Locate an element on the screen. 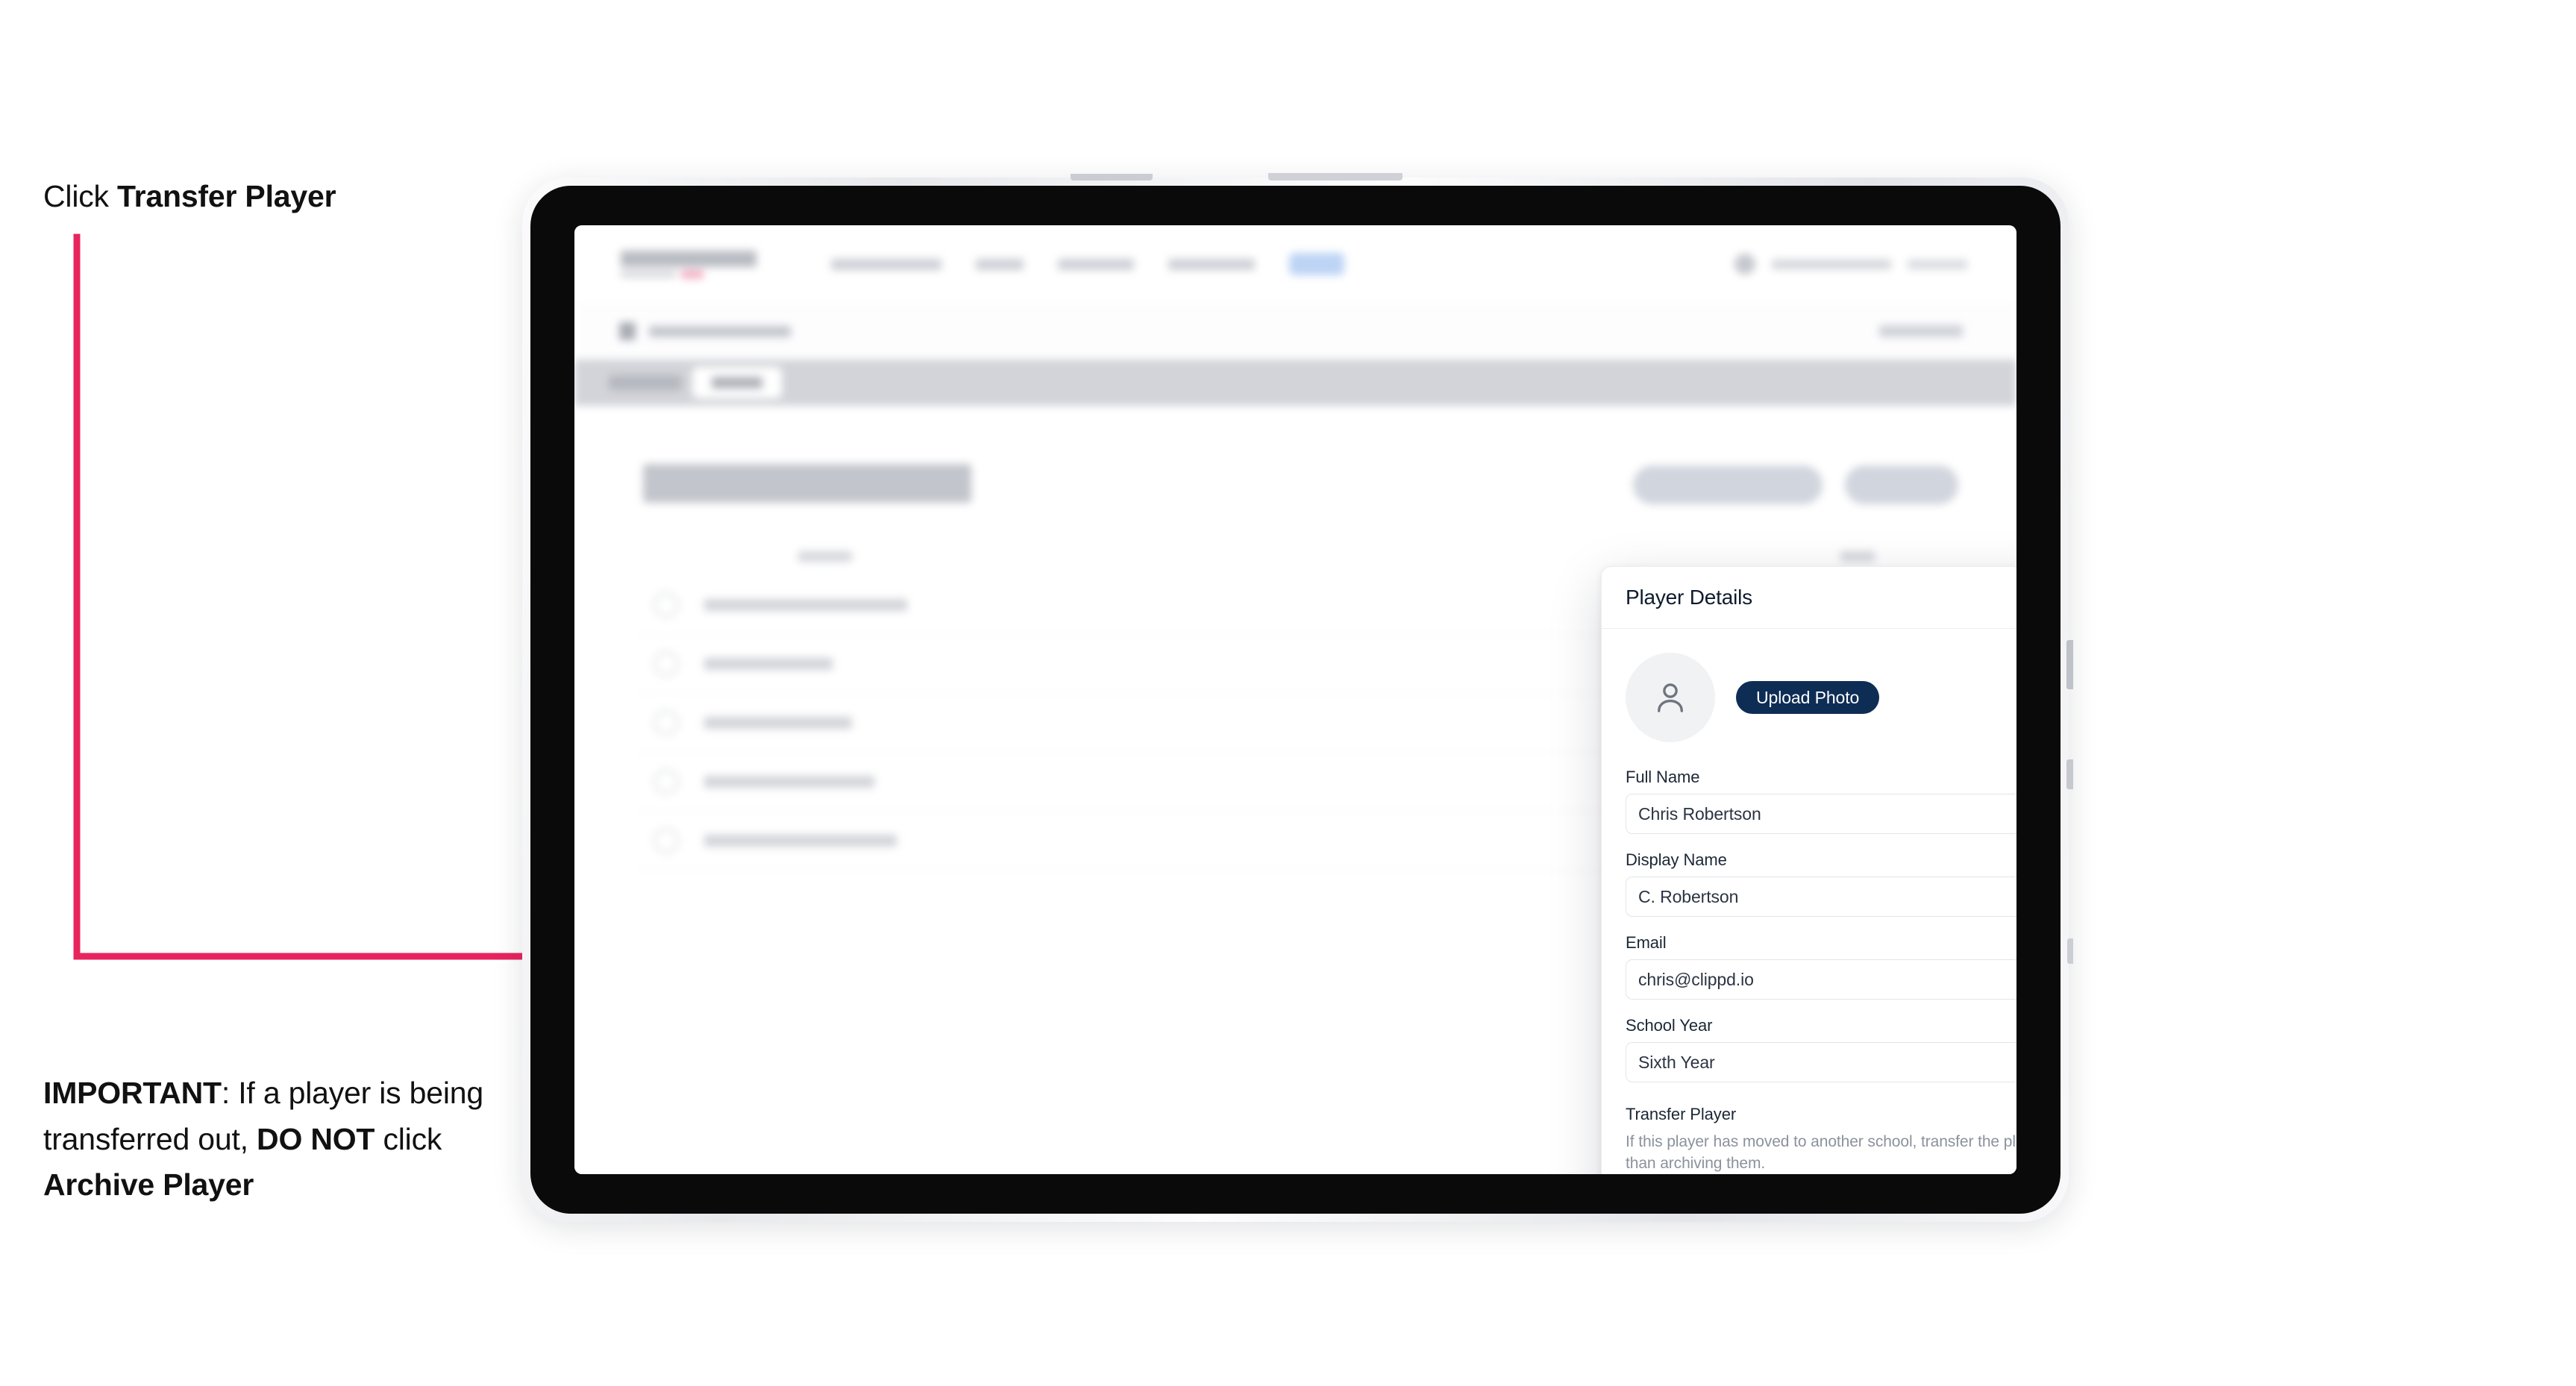 The width and height of the screenshot is (2576, 1386). annotation-bottom-text-2: click is located at coordinates (408, 1138).